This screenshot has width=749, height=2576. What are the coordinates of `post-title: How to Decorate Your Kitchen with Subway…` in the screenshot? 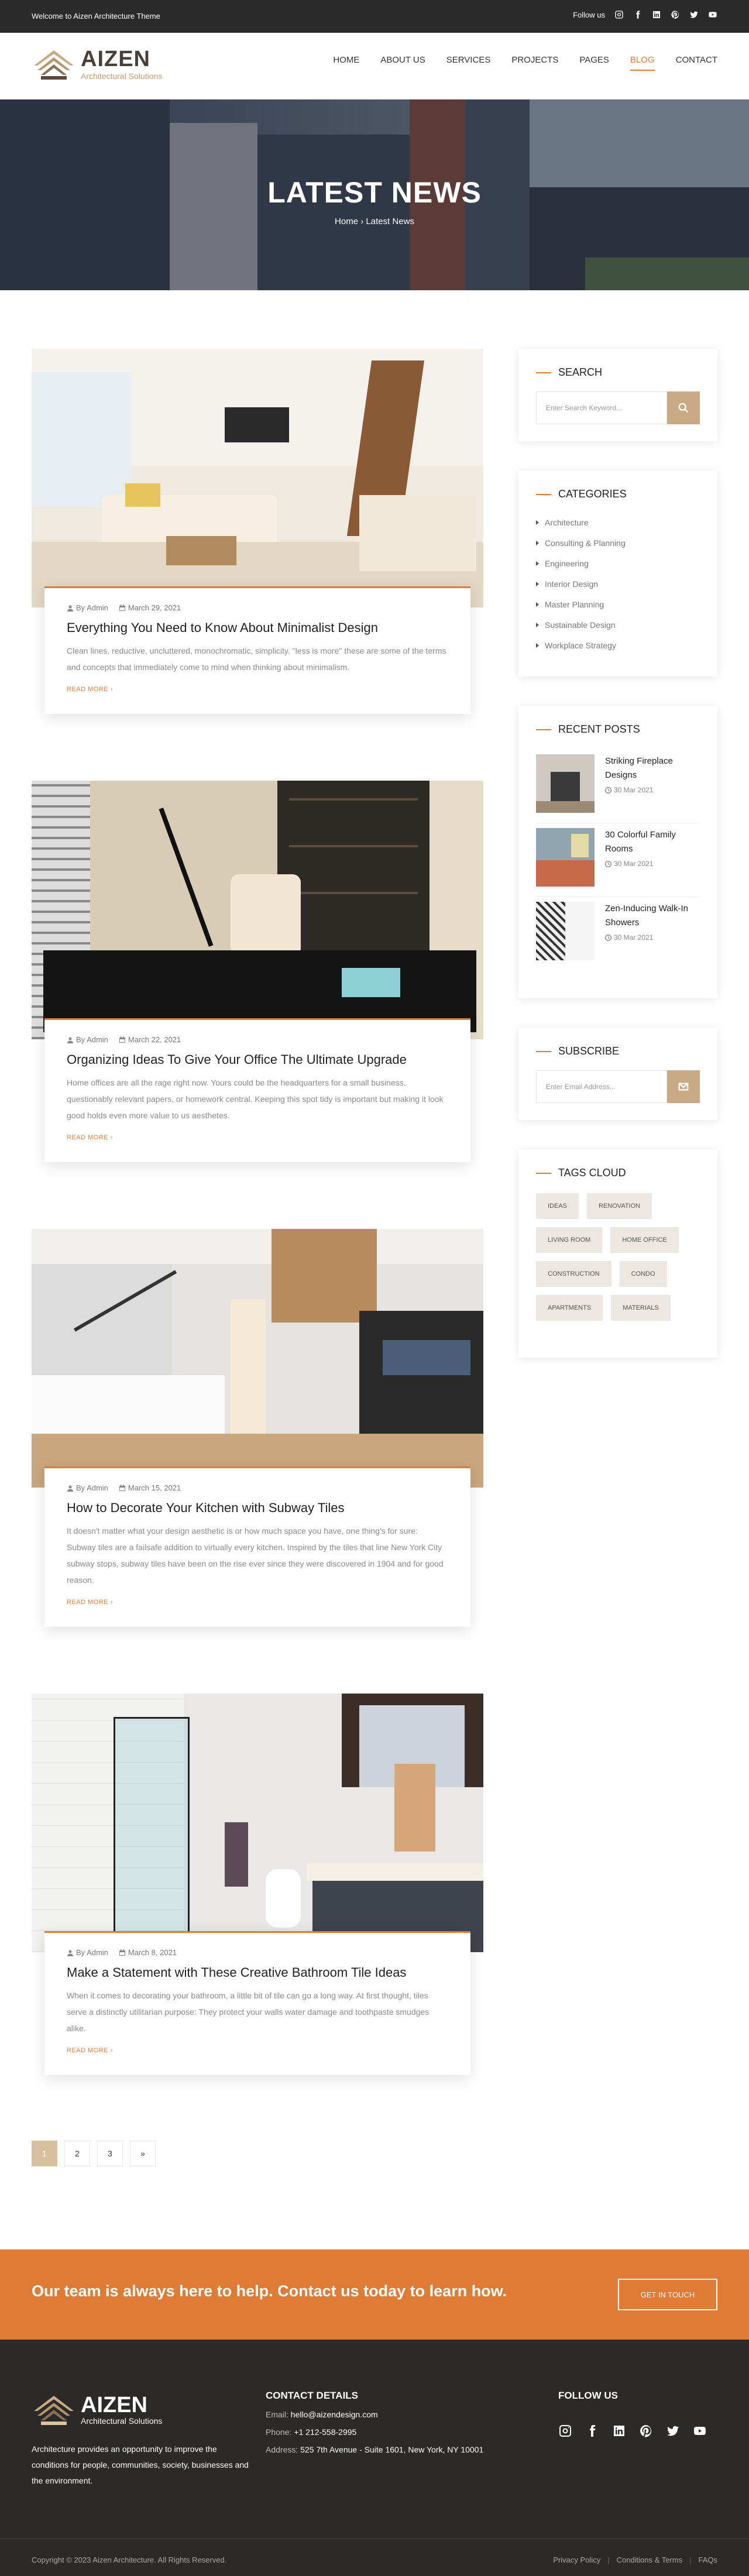 It's located at (257, 1508).